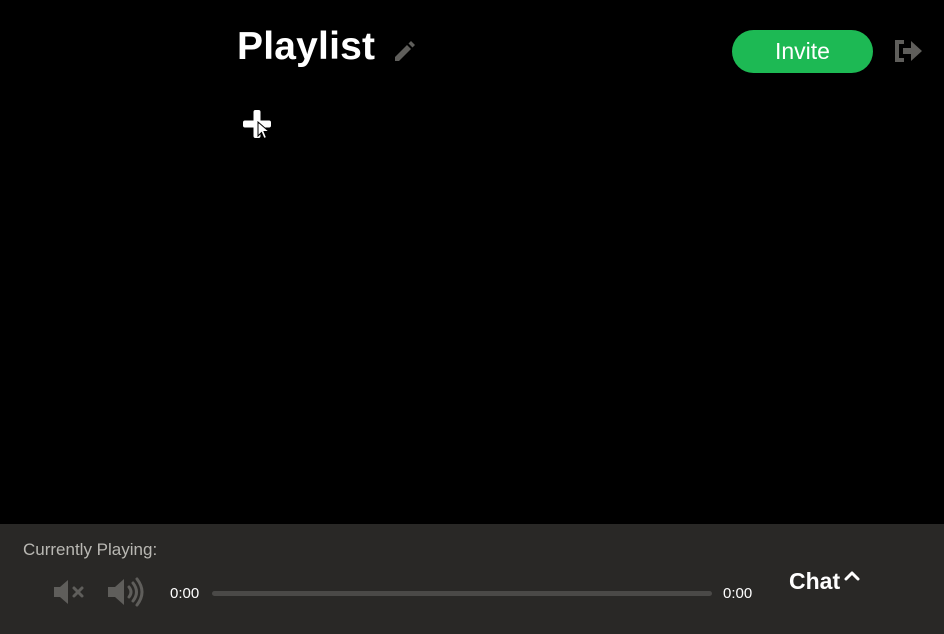 The width and height of the screenshot is (944, 634). What do you see at coordinates (802, 51) in the screenshot?
I see `invite-button: Invite` at bounding box center [802, 51].